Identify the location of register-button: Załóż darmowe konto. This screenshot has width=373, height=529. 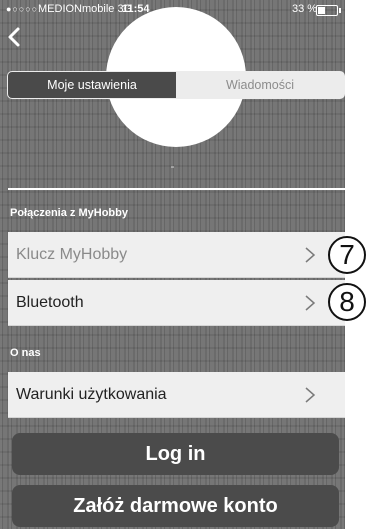
(175, 506).